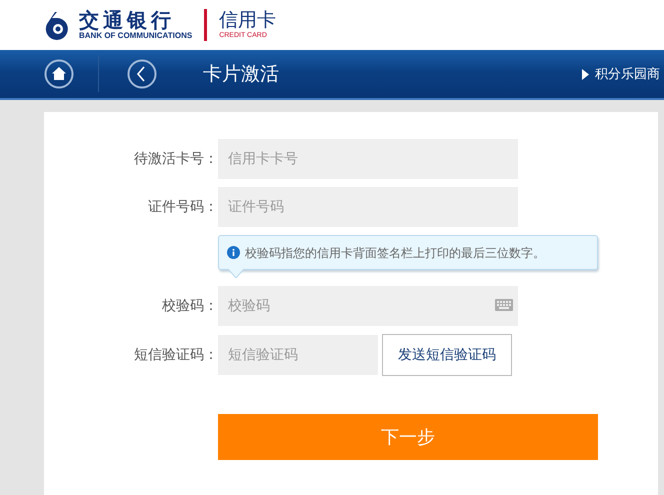  Describe the element at coordinates (368, 306) in the screenshot. I see `input-field: 校验码` at that location.